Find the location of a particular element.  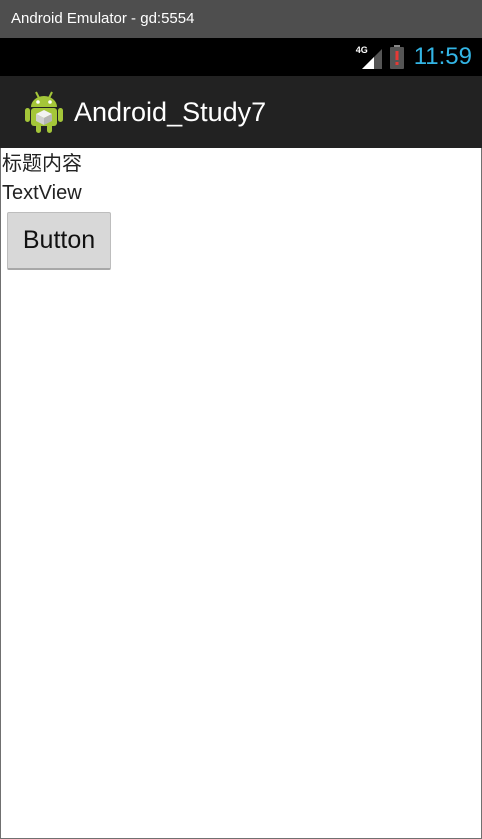

emulator-window-title: Android Emulator - gd:5554 is located at coordinates (241, 19).